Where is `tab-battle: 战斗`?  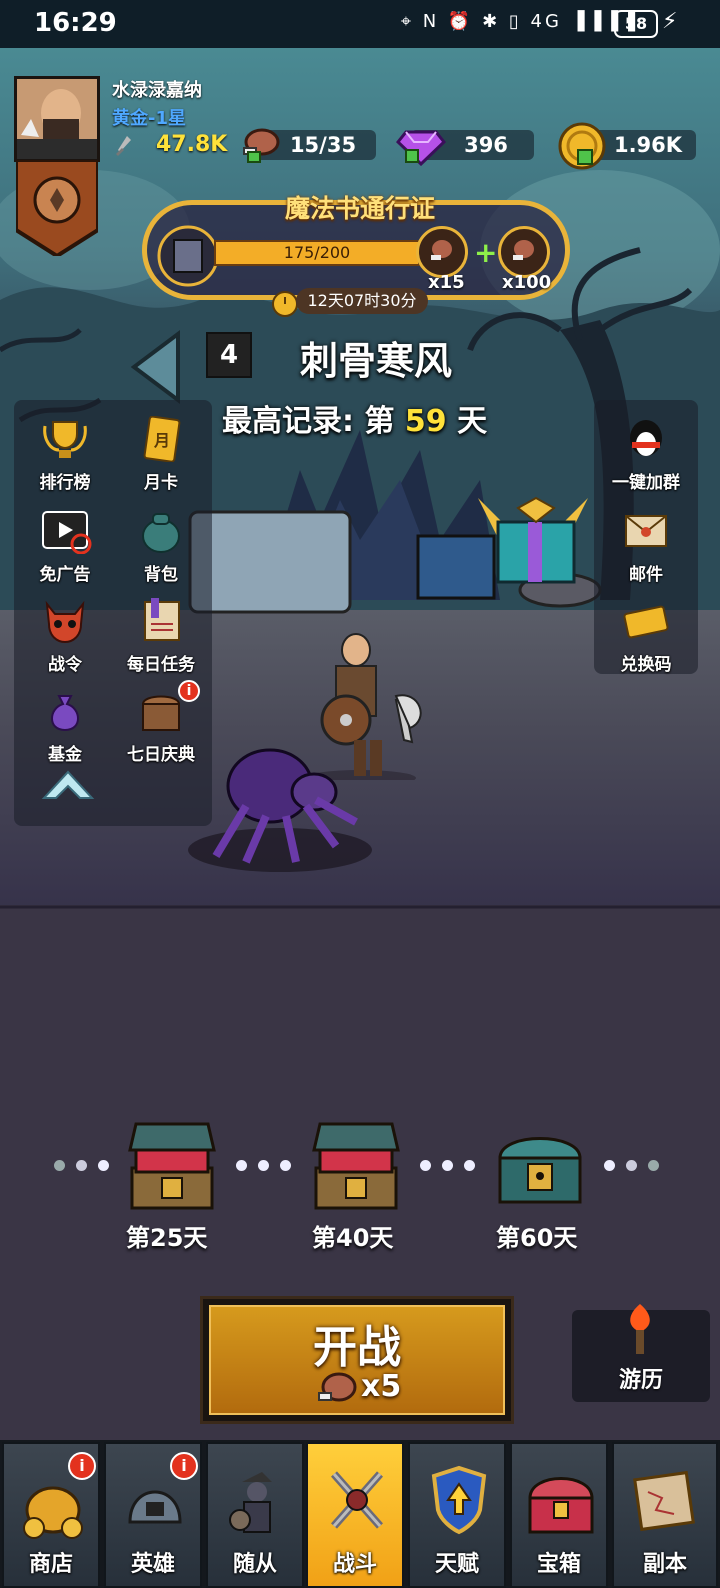 tab-battle: 战斗 is located at coordinates (355, 1515).